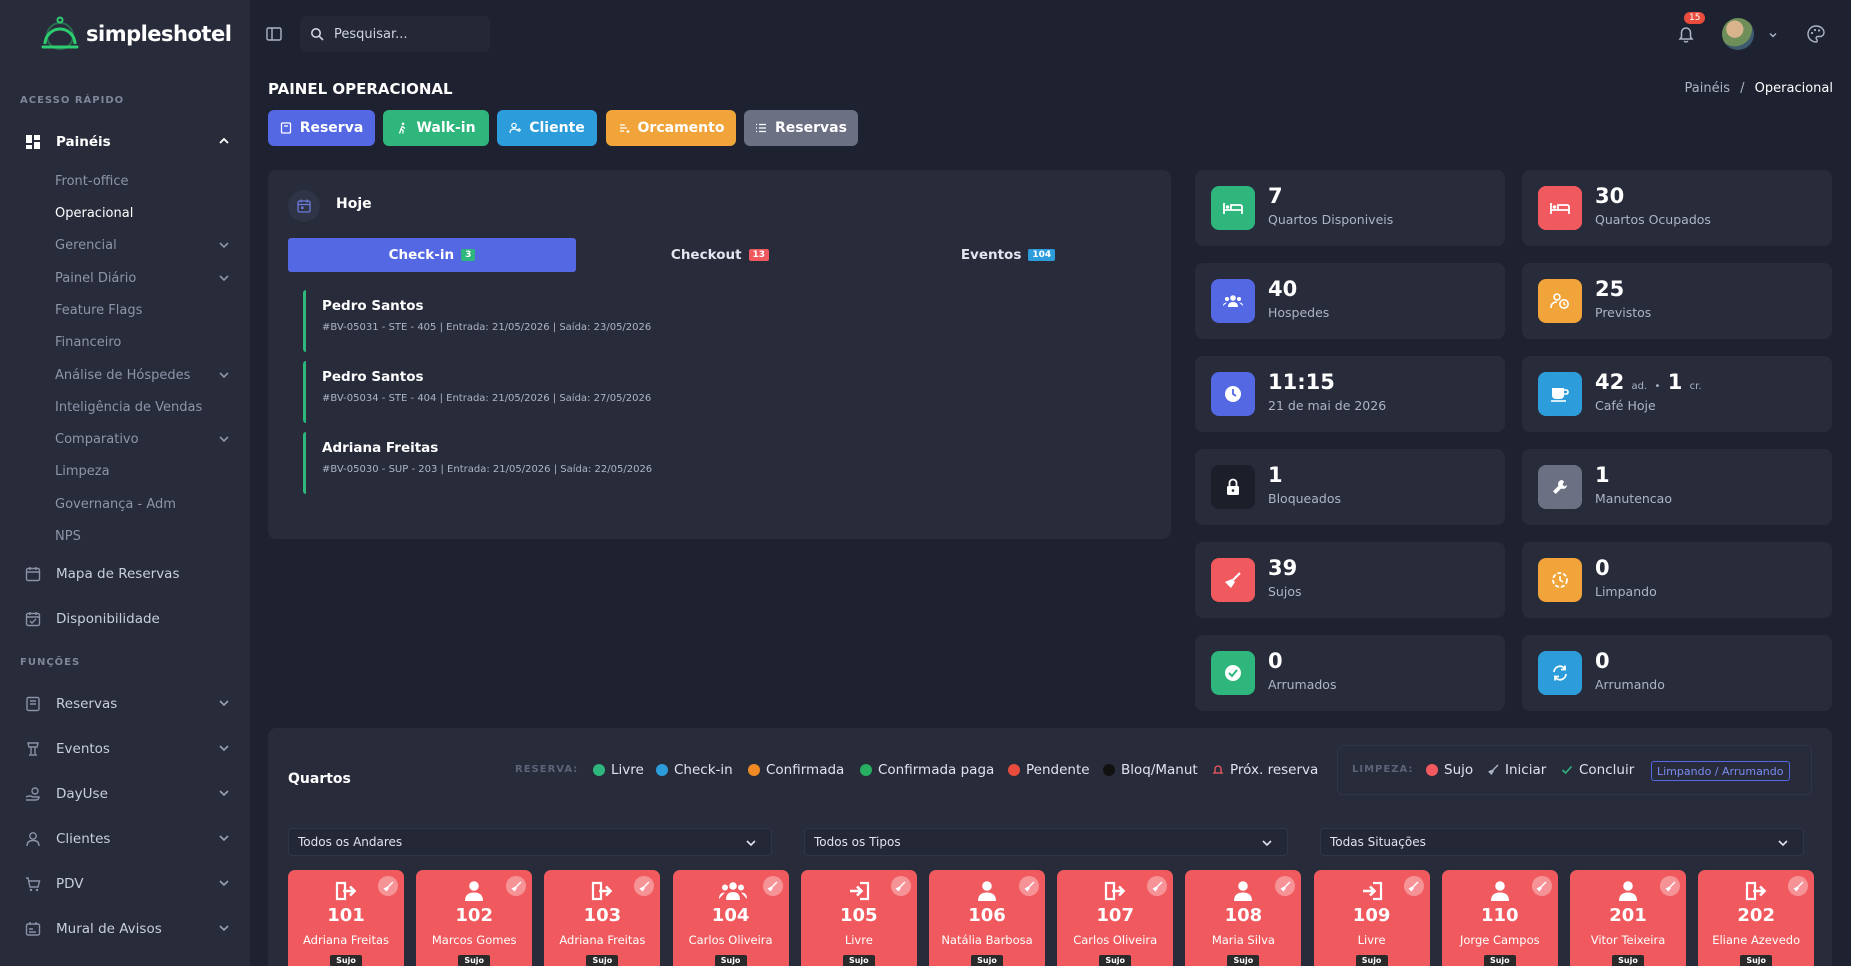 This screenshot has width=1851, height=966. I want to click on sidebar-item-dayuse: DayUse, so click(127, 794).